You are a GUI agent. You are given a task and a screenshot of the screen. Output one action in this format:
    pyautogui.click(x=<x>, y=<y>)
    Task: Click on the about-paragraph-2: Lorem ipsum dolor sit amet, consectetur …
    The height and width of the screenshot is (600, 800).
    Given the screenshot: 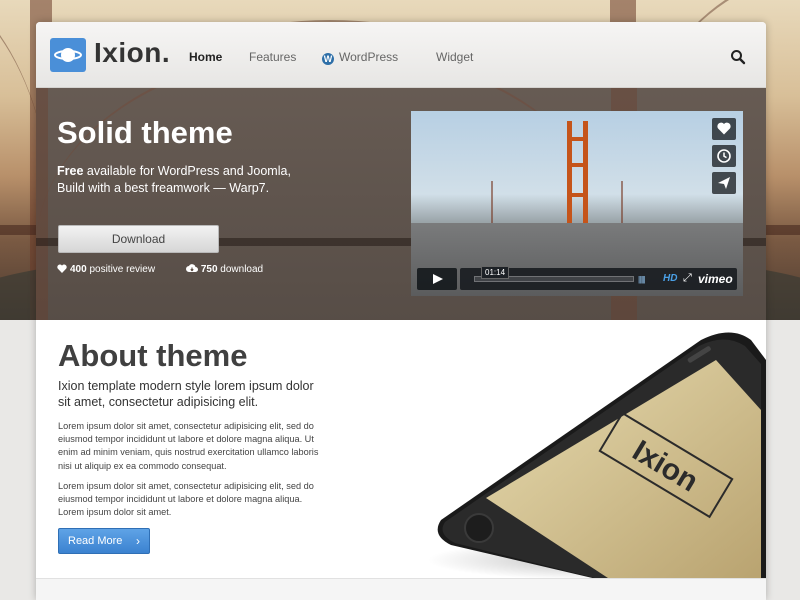 What is the action you would take?
    pyautogui.click(x=186, y=499)
    